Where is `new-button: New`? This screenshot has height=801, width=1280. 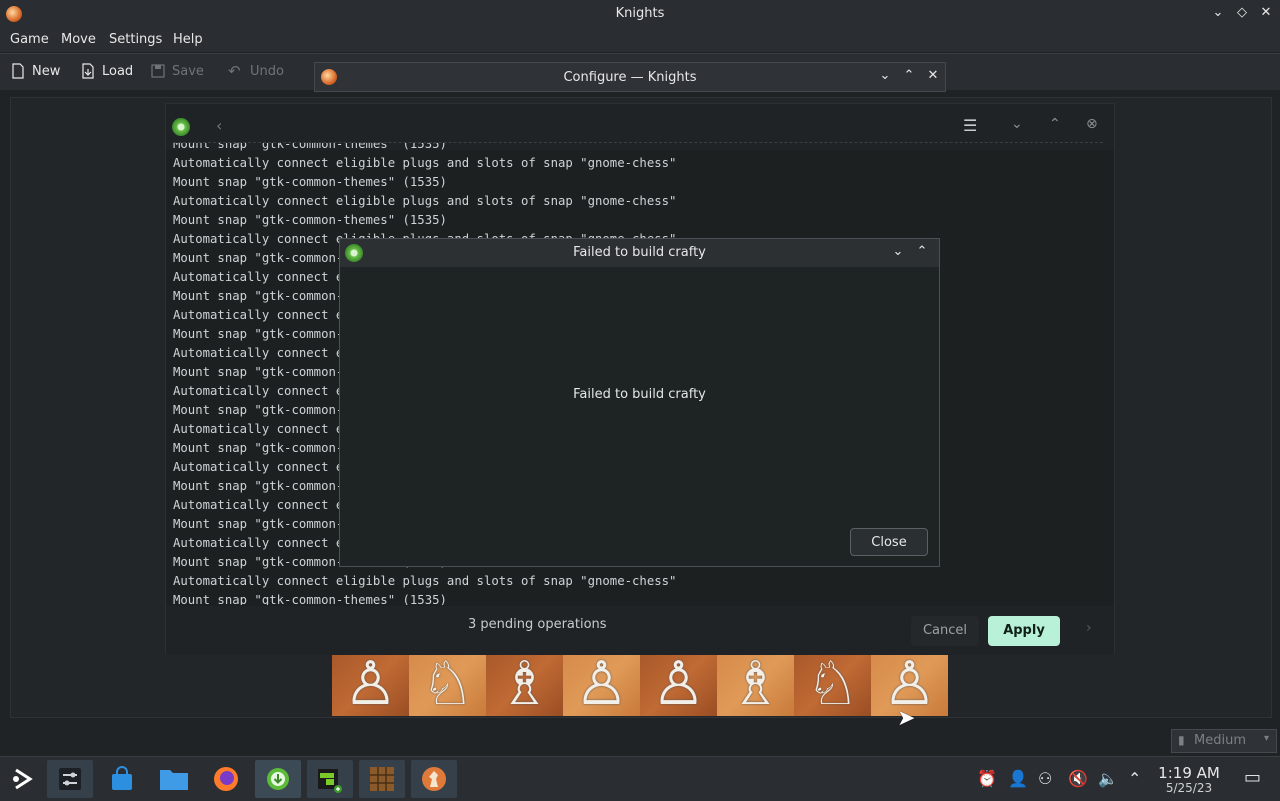 new-button: New is located at coordinates (35, 71).